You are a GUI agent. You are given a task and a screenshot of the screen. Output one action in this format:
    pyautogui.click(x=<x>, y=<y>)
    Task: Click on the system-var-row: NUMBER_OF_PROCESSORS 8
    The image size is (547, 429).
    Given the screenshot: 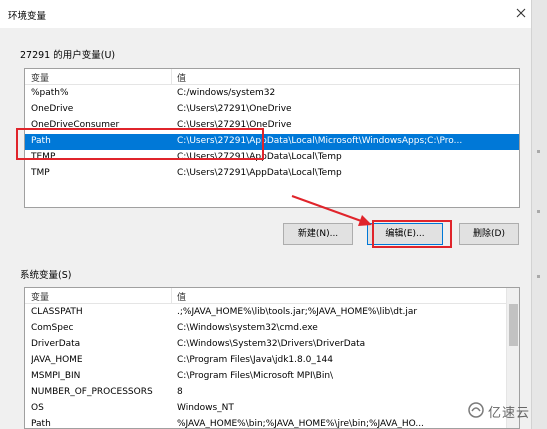 What is the action you would take?
    pyautogui.click(x=265, y=393)
    